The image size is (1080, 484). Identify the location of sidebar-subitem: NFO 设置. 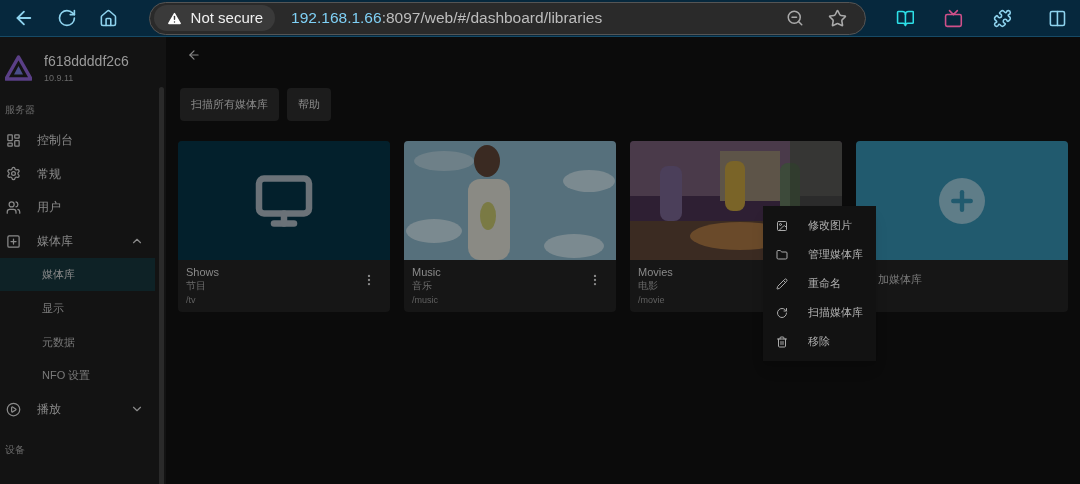
(77, 375).